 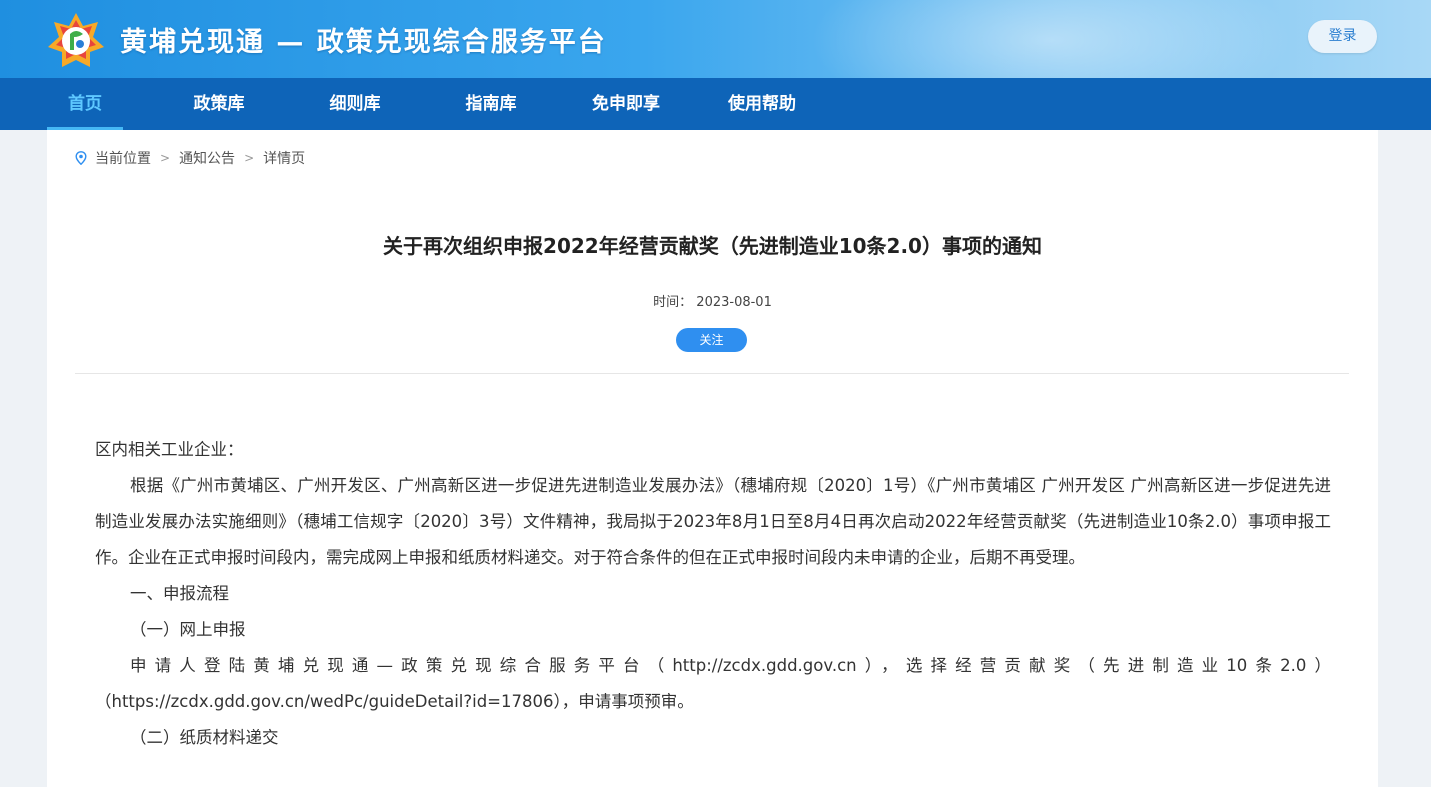 I want to click on section-heading-process: 一、申报流程, so click(x=179, y=593).